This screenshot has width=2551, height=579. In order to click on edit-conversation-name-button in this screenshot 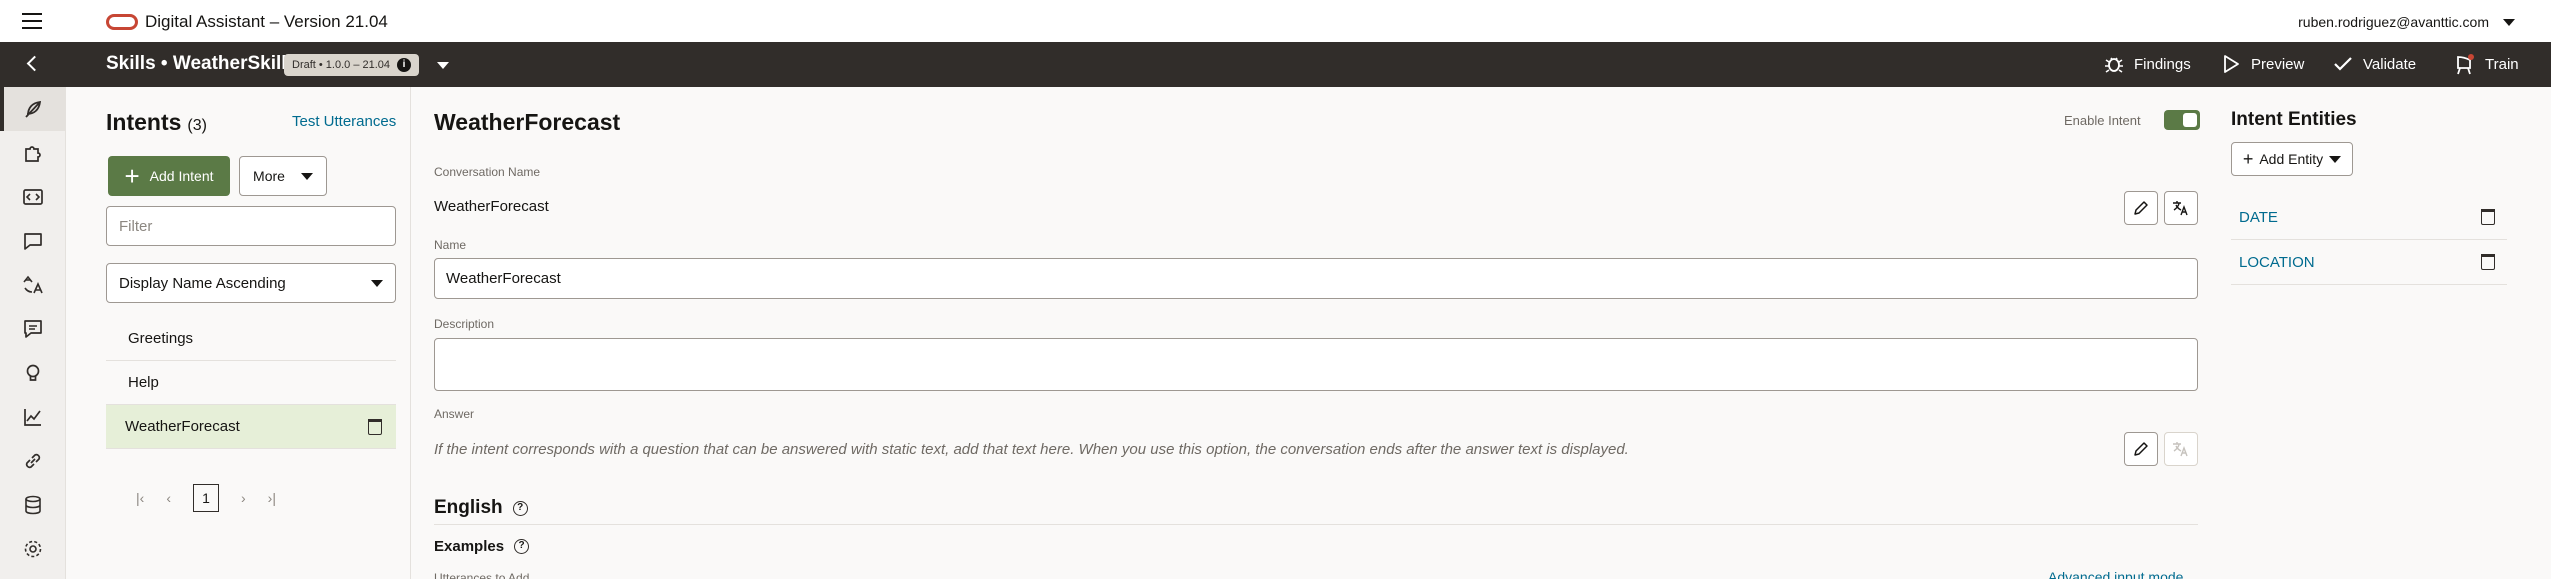, I will do `click(2141, 208)`.